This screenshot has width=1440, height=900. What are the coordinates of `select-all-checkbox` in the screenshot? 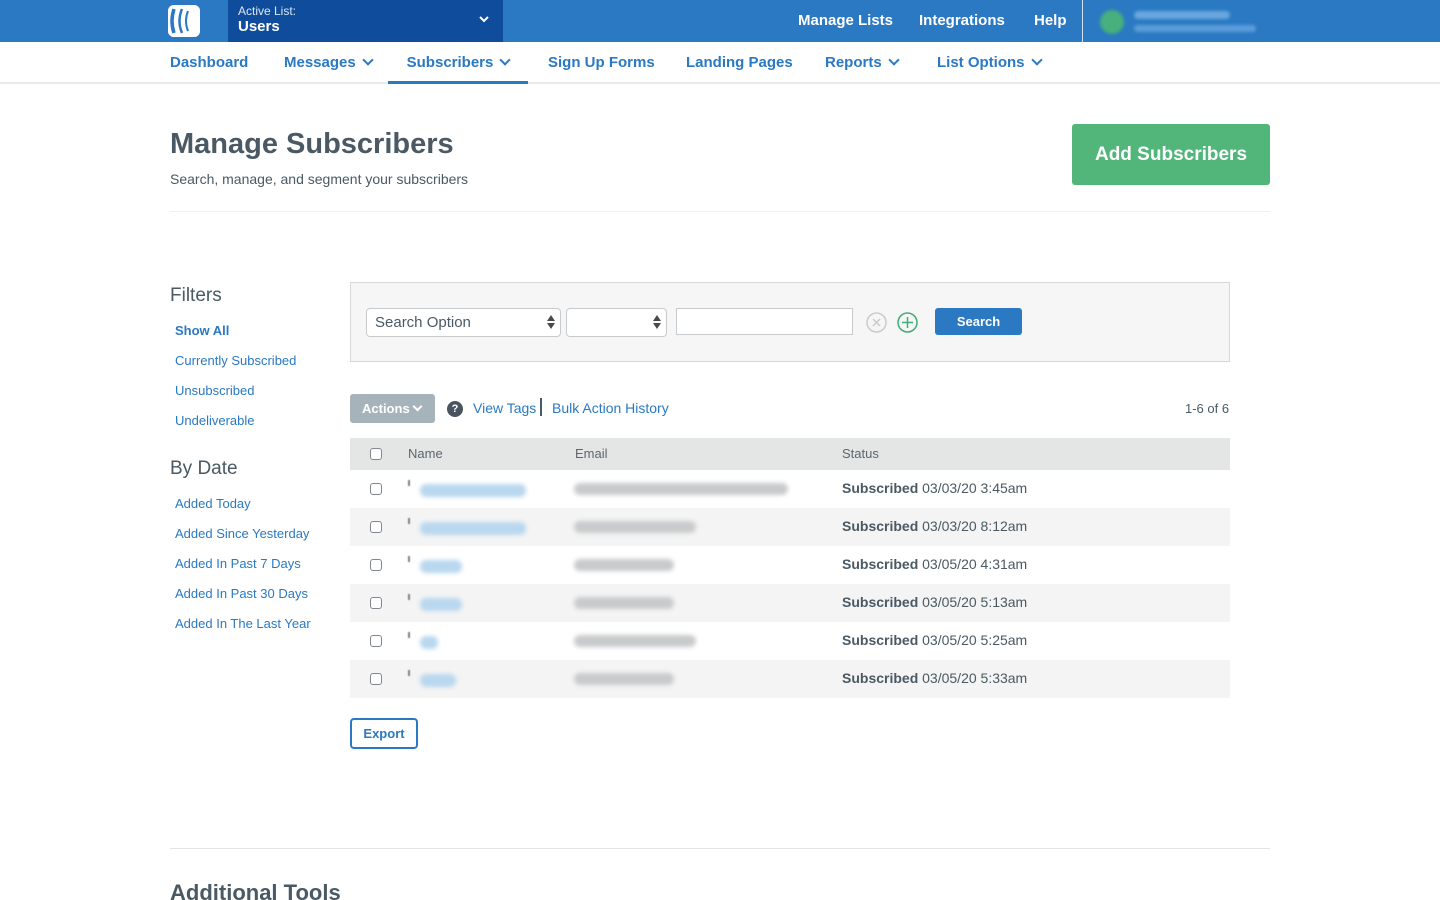 It's located at (376, 454).